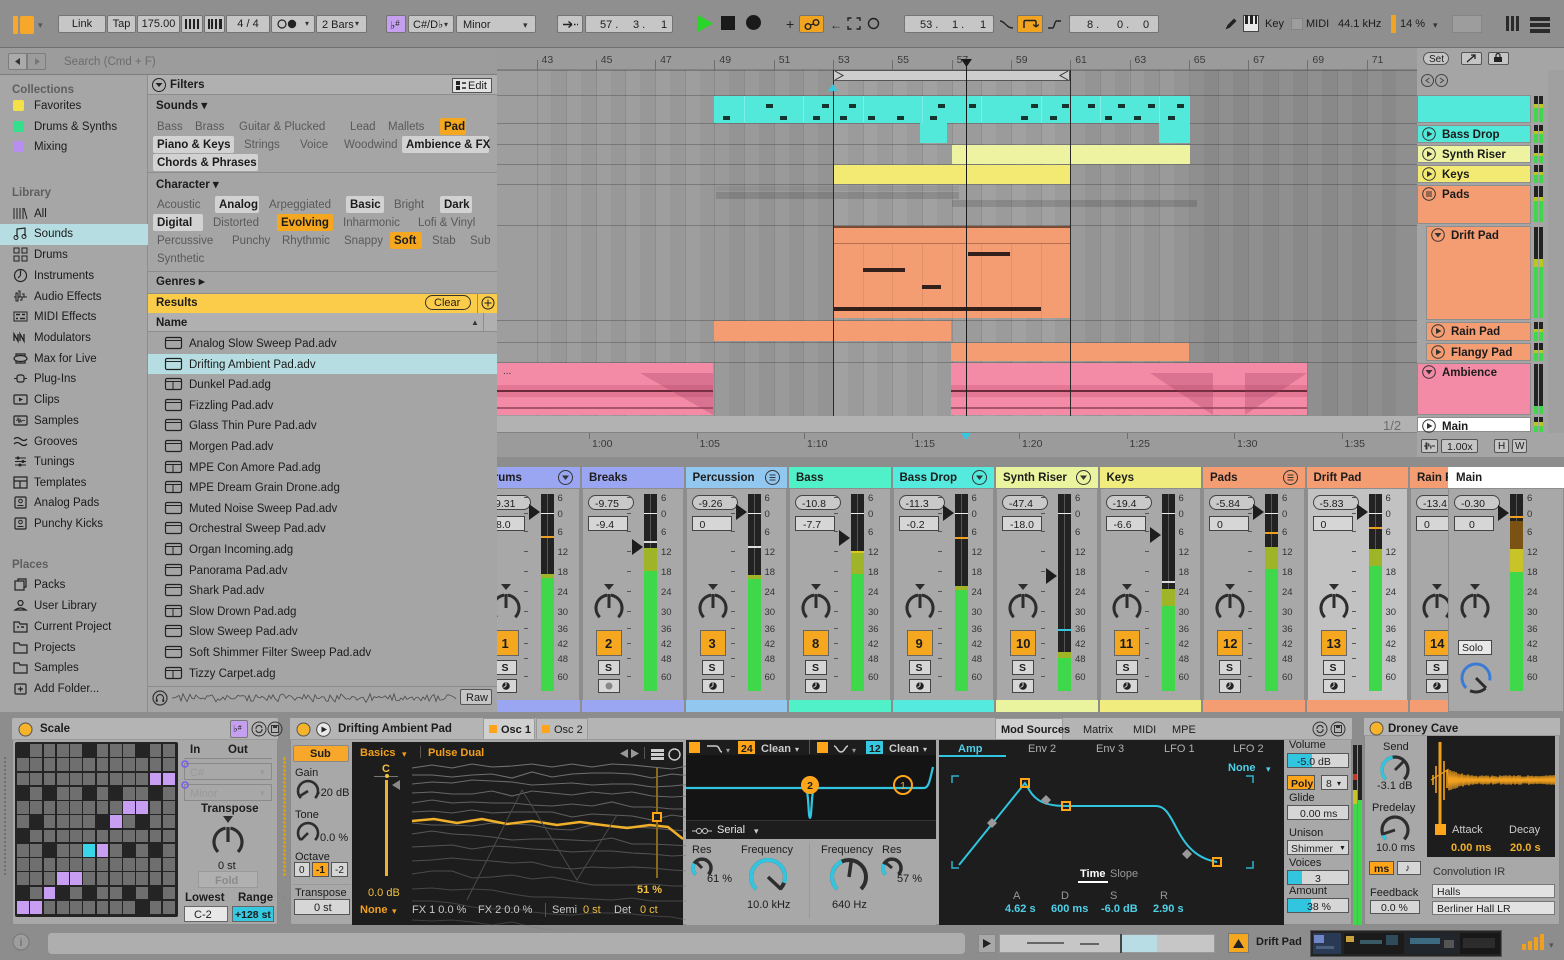 The width and height of the screenshot is (1564, 960). I want to click on svg-text: 1, so click(903, 786).